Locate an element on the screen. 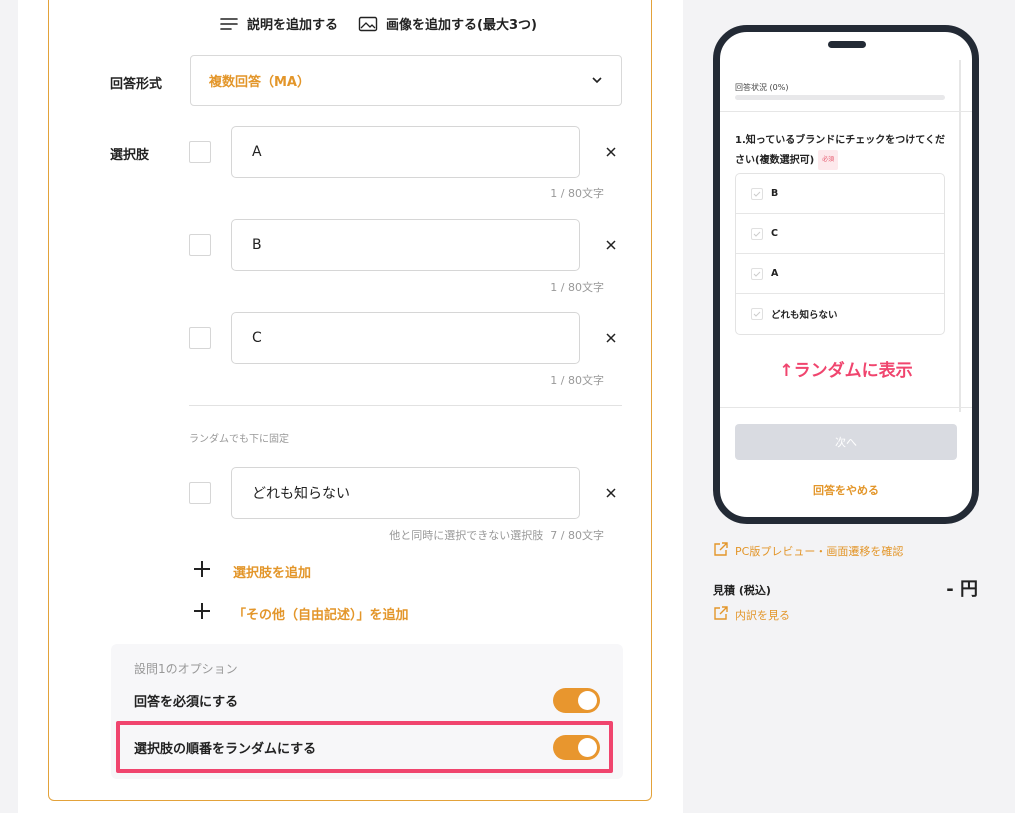  quit-answer-link: 回答をやめる is located at coordinates (846, 490).